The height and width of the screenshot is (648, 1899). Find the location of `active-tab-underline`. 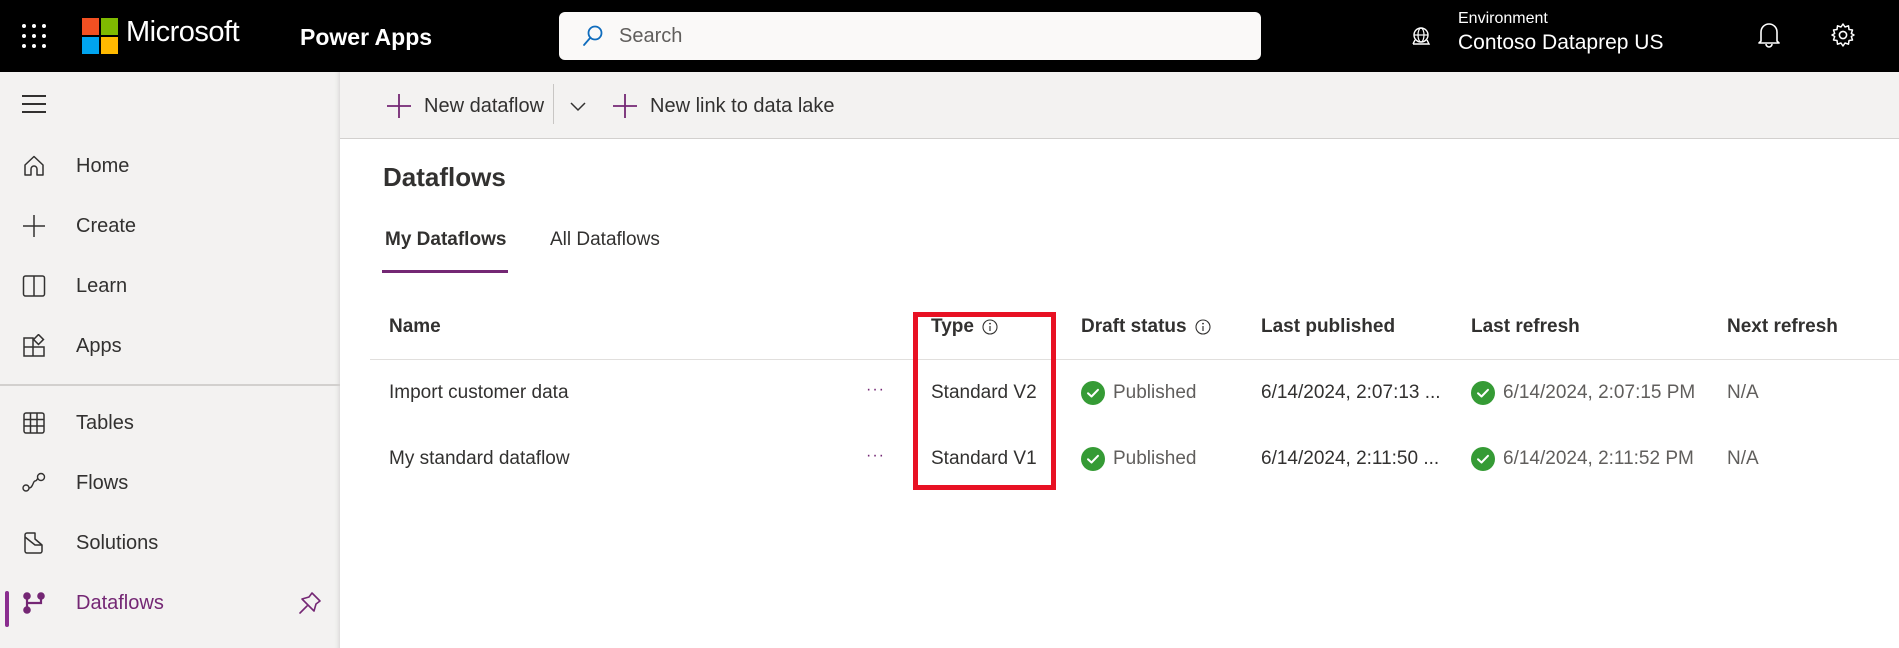

active-tab-underline is located at coordinates (445, 271).